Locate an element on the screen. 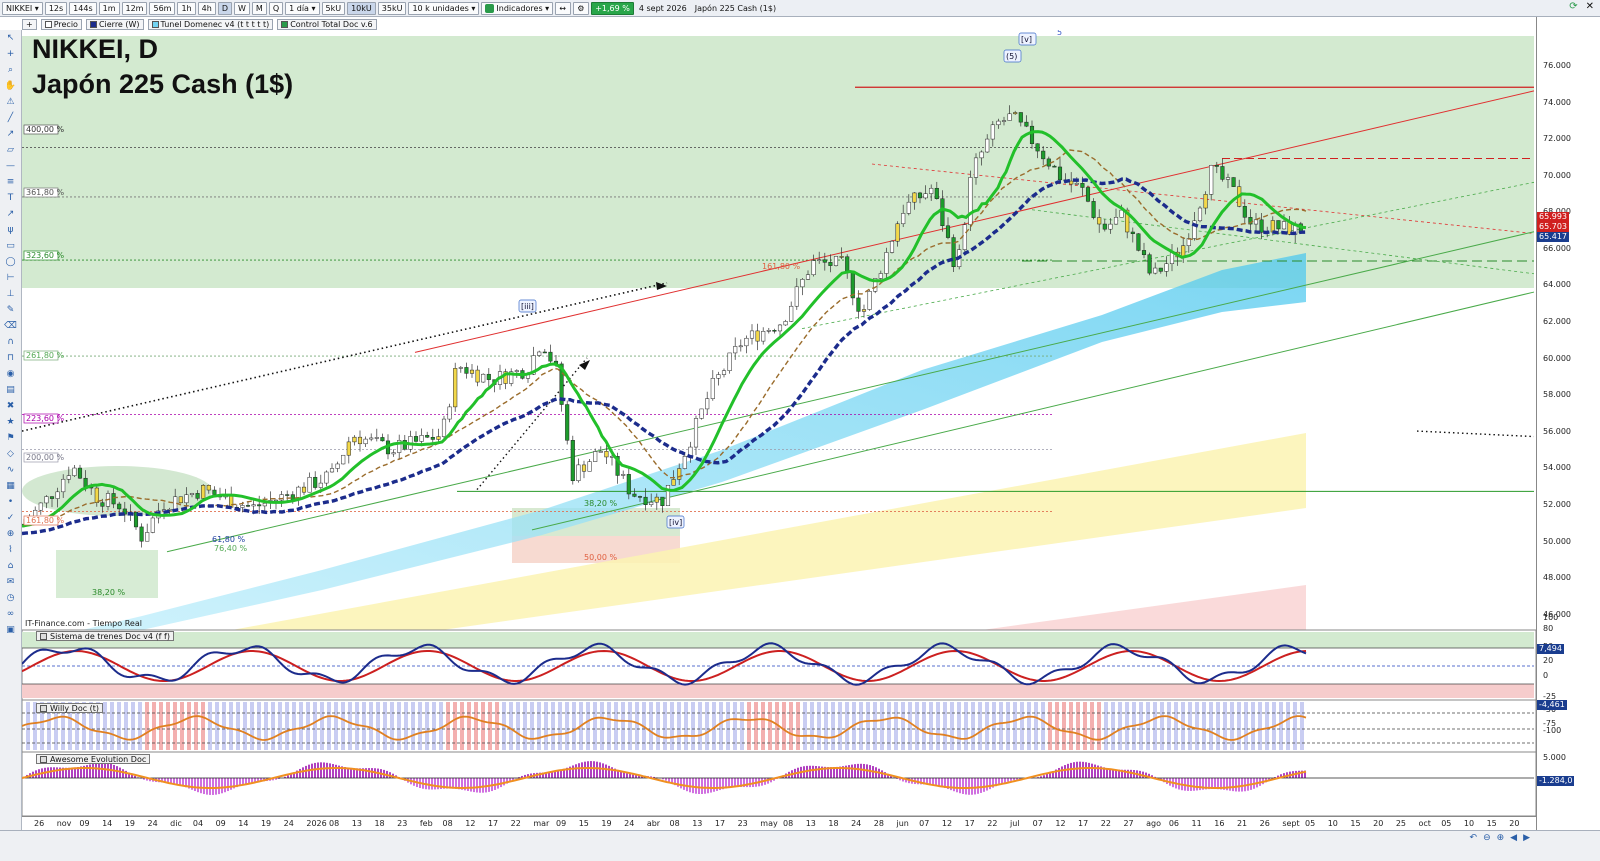 The image size is (1600, 861). period-button-q: Q is located at coordinates (276, 8).